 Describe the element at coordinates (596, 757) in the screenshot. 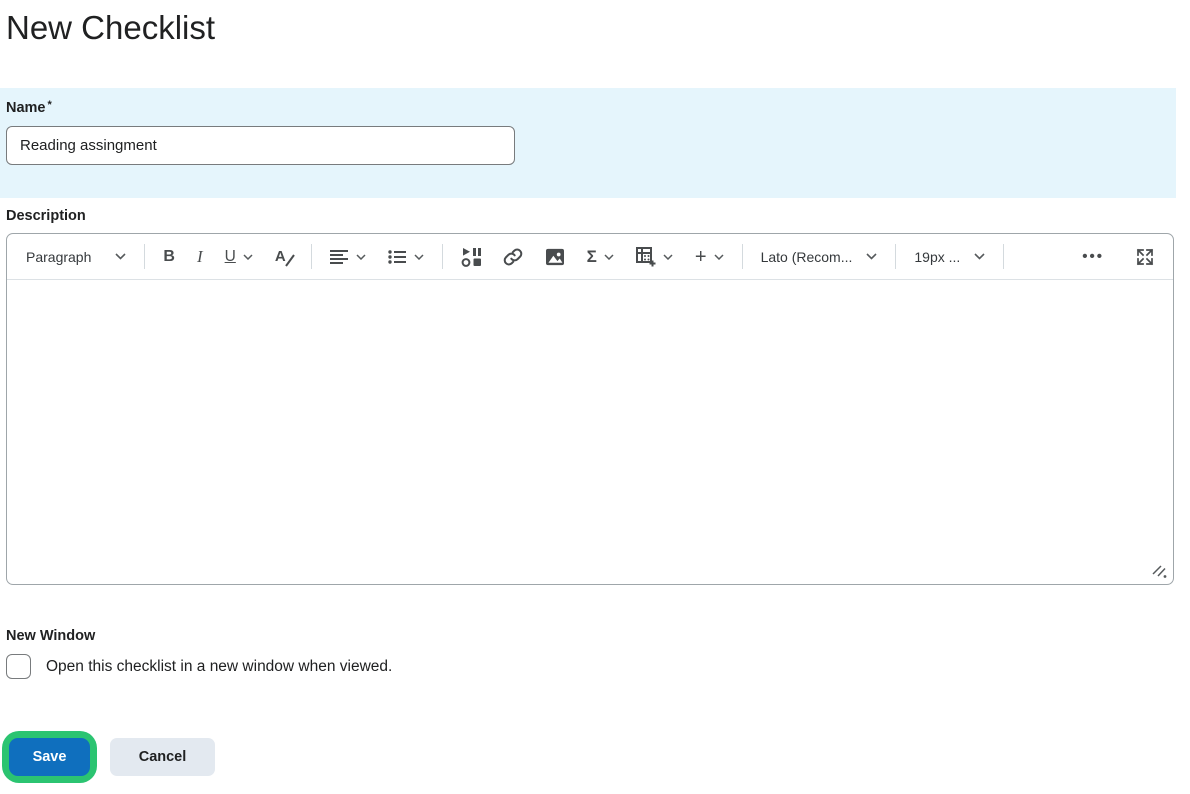

I see `form-actions: Save Cancel` at that location.